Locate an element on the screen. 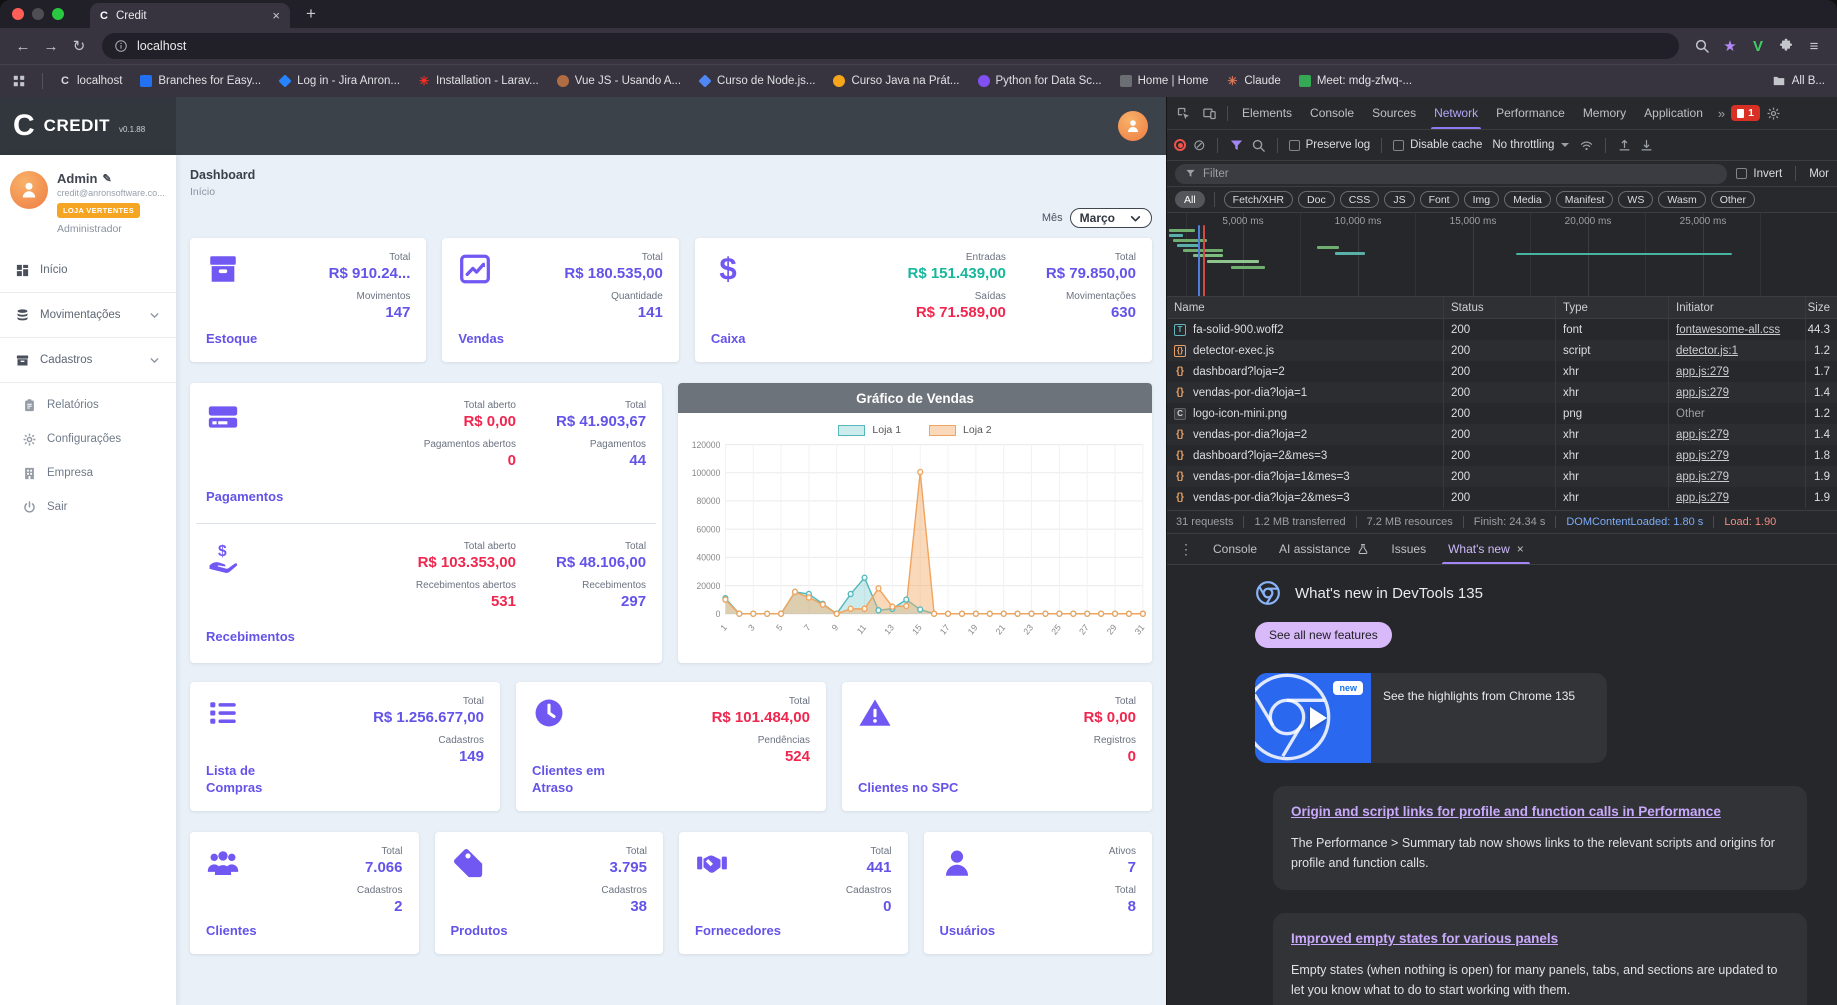  search-network-icon is located at coordinates (1258, 145).